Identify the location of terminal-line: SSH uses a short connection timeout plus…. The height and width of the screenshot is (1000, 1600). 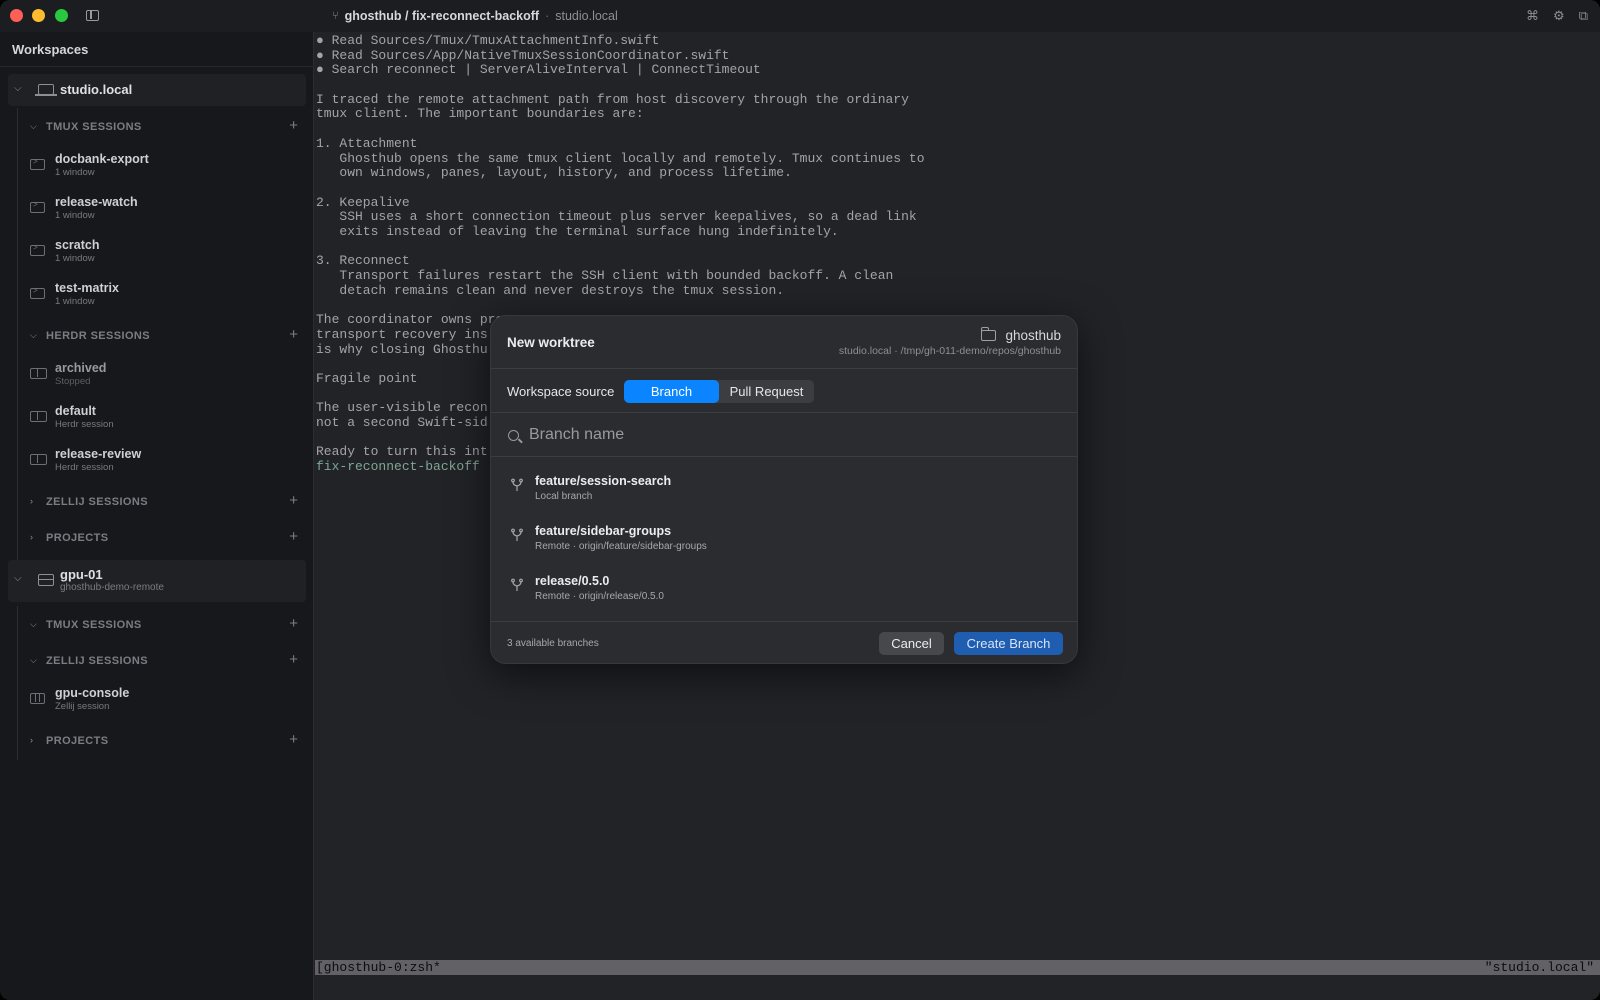
(616, 216).